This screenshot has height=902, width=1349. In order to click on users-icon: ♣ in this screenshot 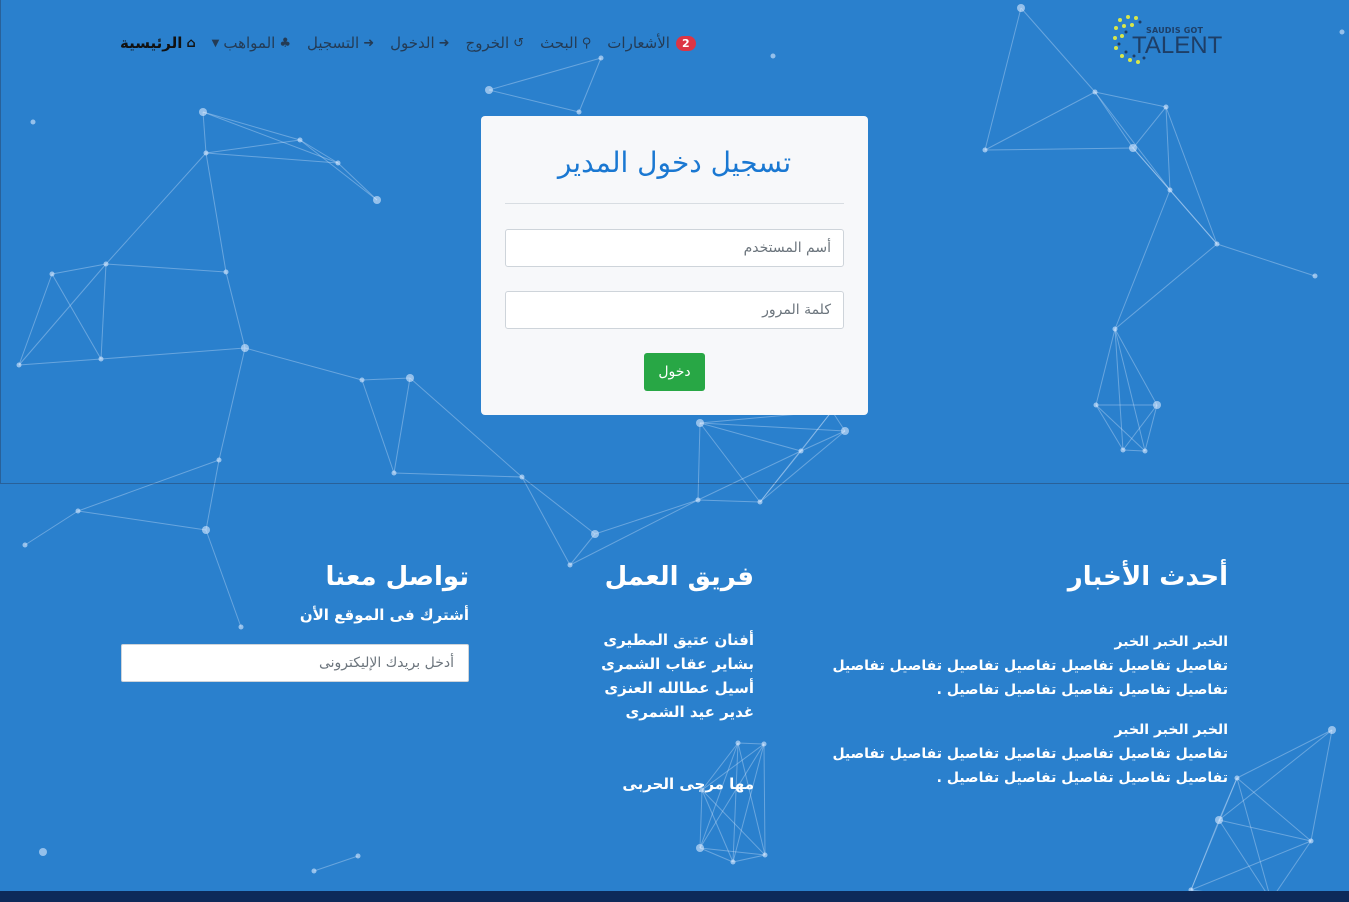, I will do `click(285, 43)`.